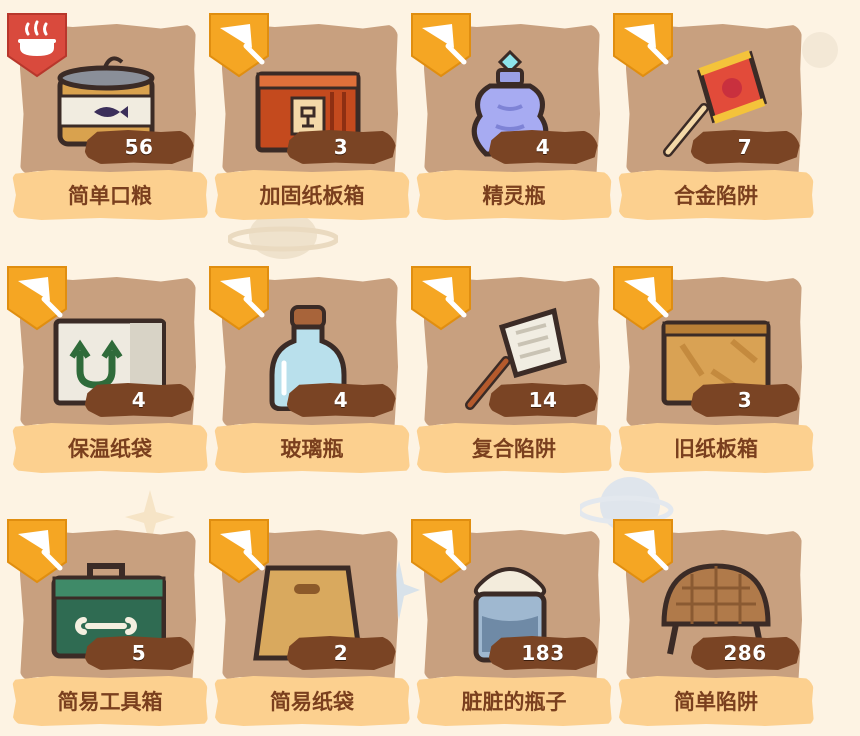  I want to click on inventory-card: 7 合金陷阱, so click(713, 120).